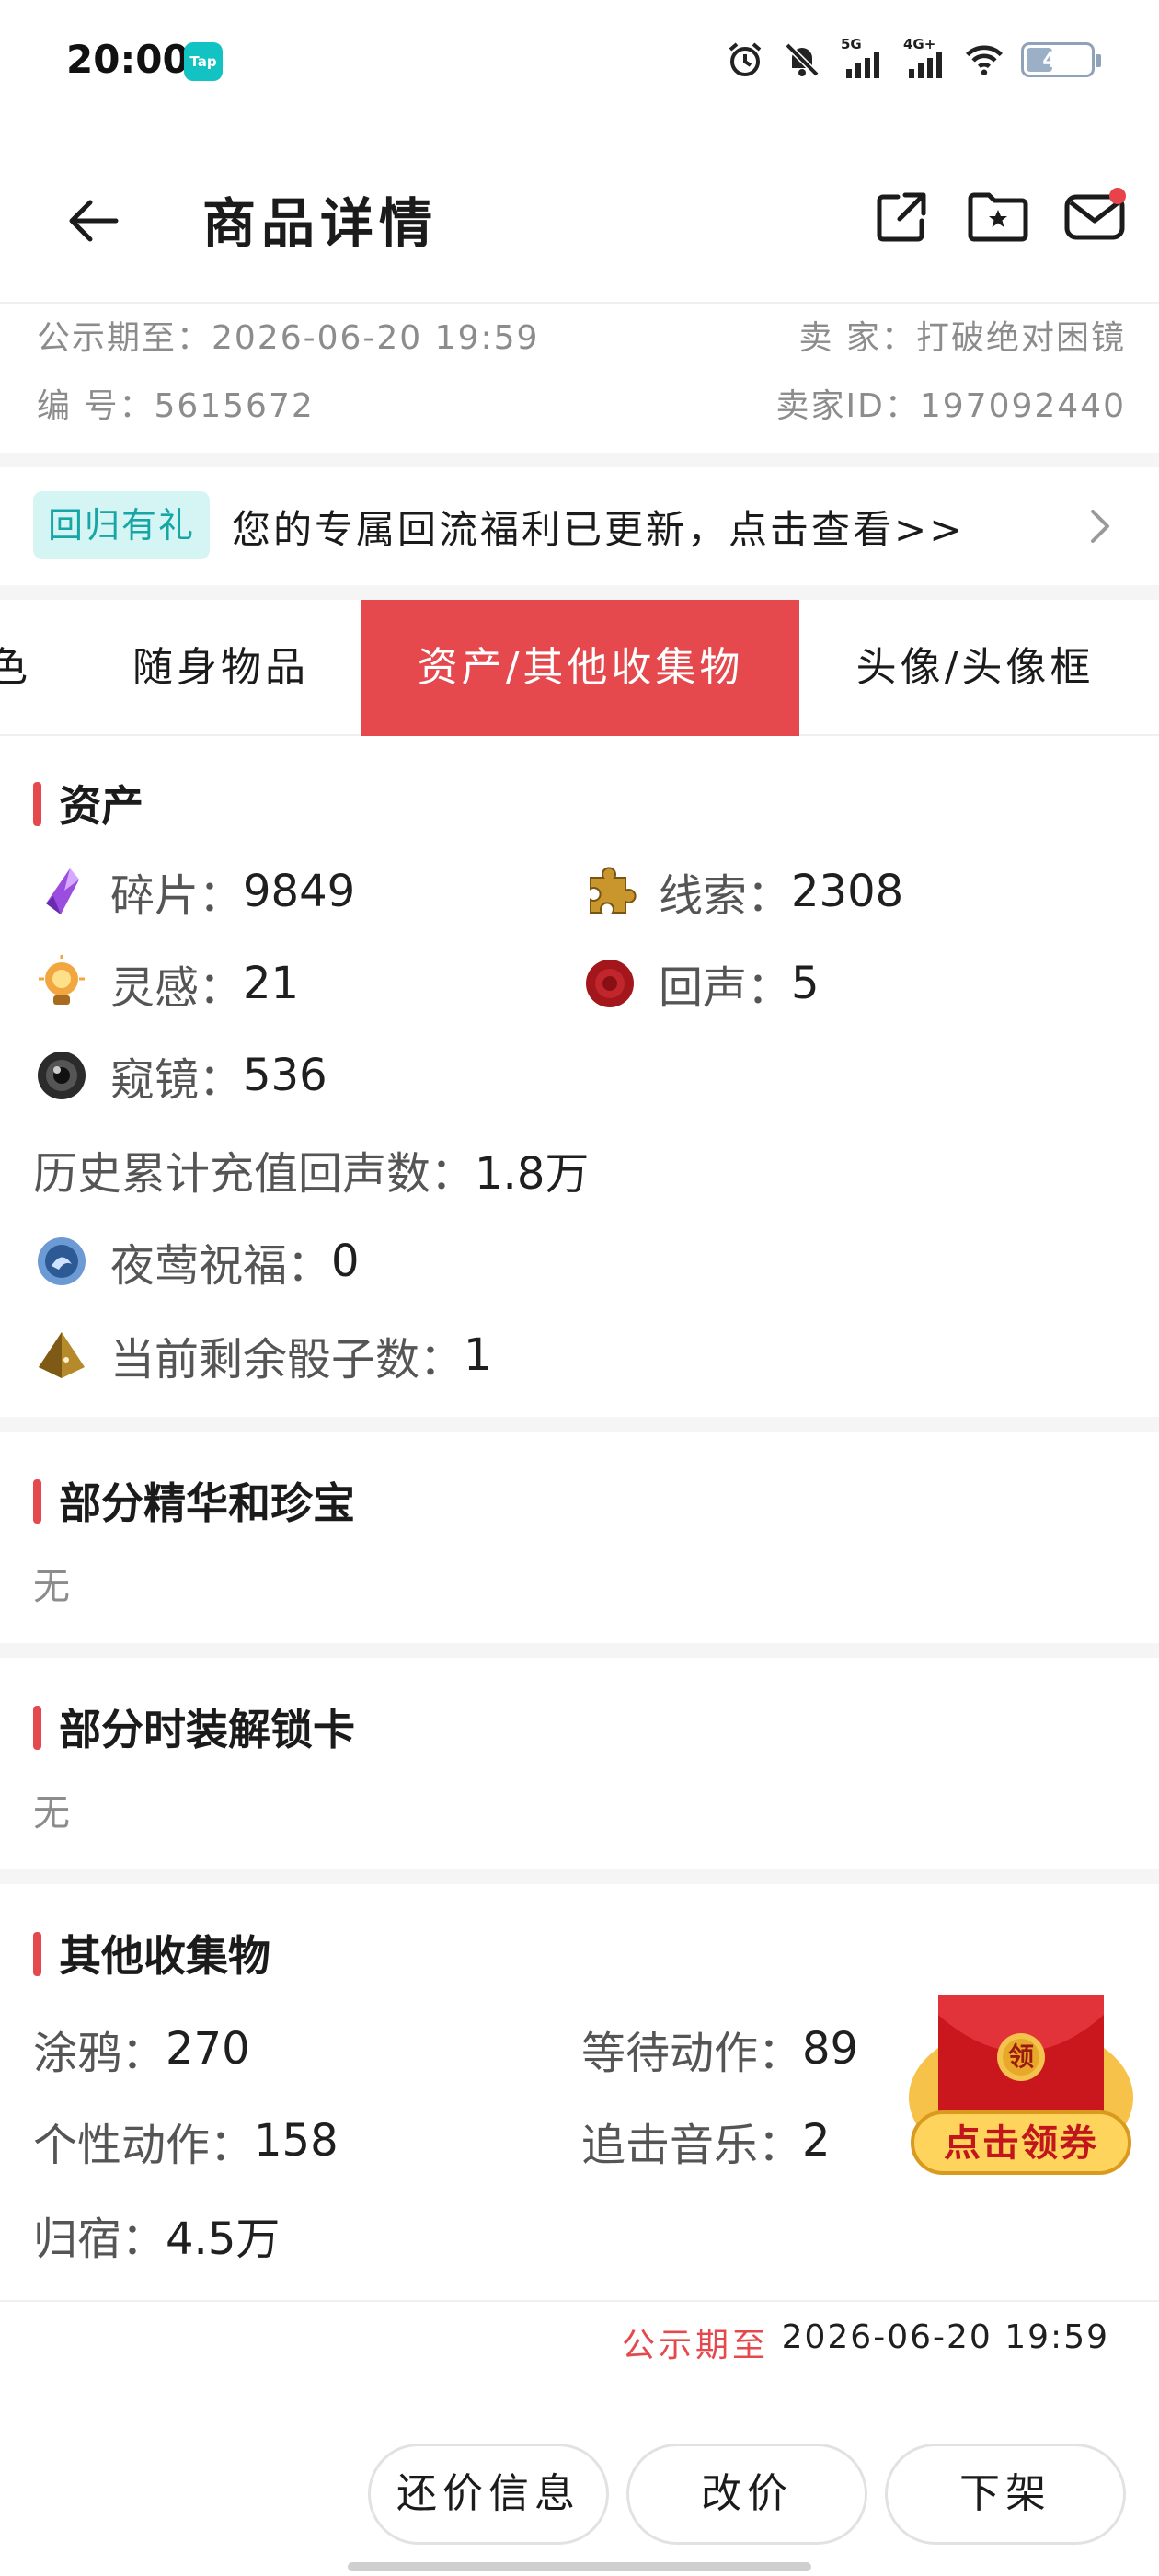 This screenshot has height=2576, width=1159. Describe the element at coordinates (1100, 526) in the screenshot. I see `chevron-right-icon` at that location.